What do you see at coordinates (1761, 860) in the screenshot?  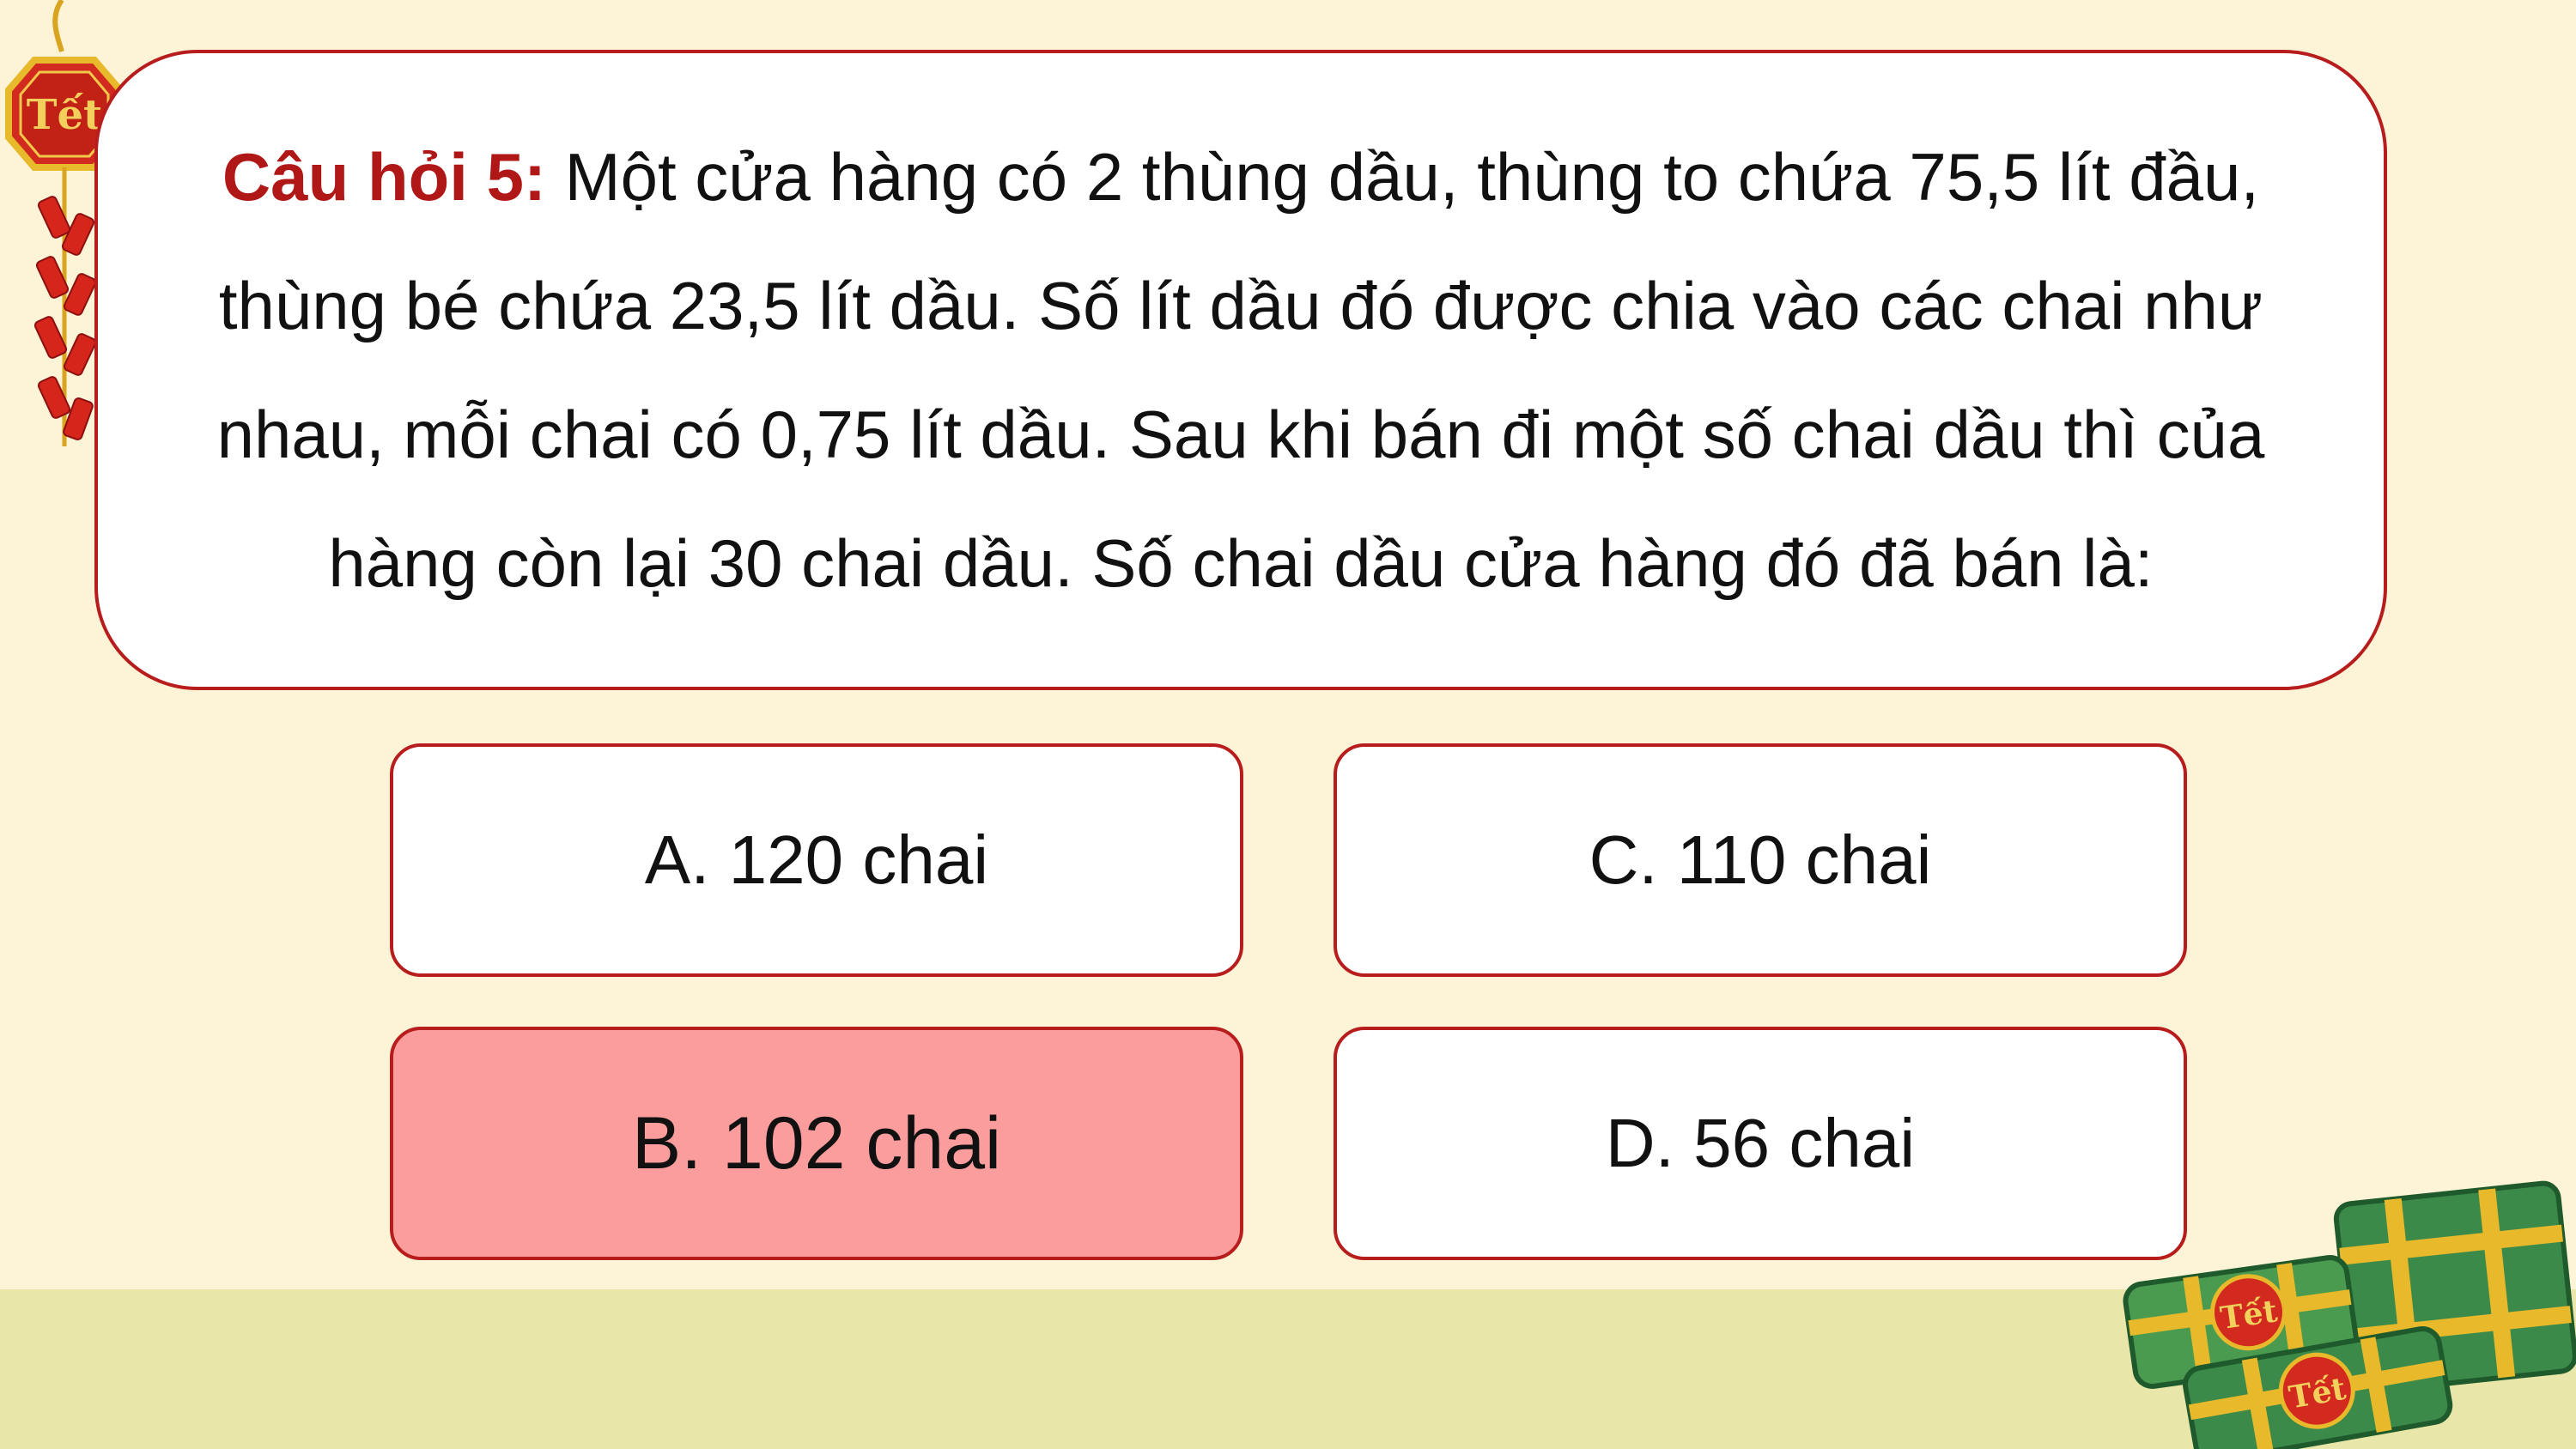 I see `answer-option-c: C. 110 chai` at bounding box center [1761, 860].